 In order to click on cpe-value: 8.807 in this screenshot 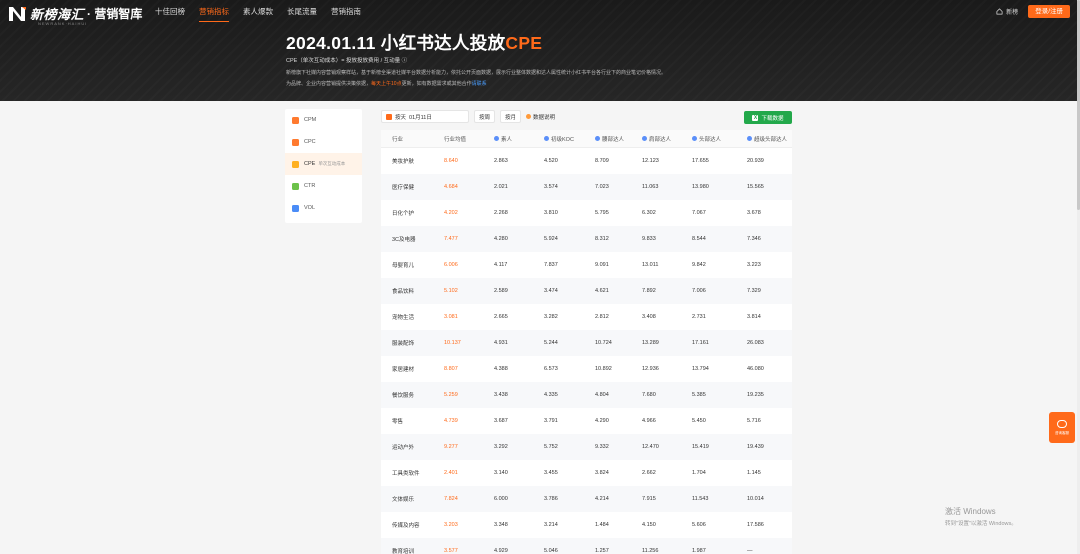, I will do `click(451, 369)`.